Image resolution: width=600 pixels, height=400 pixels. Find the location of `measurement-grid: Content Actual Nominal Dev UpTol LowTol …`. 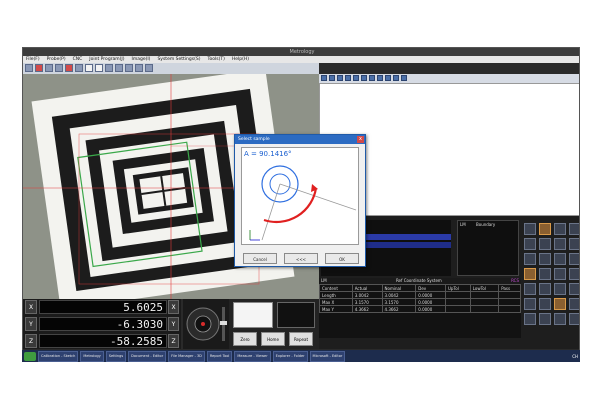

measurement-grid: Content Actual Nominal Dev UpTol LowTol … is located at coordinates (420, 298).